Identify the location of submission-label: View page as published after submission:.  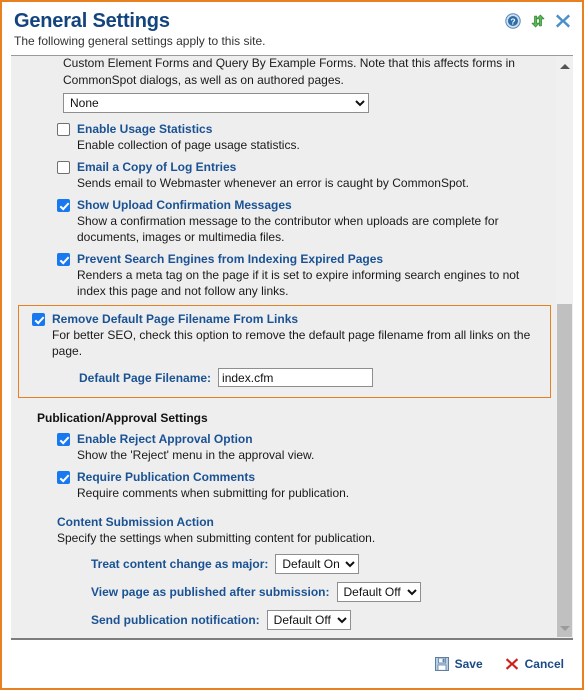
(210, 592).